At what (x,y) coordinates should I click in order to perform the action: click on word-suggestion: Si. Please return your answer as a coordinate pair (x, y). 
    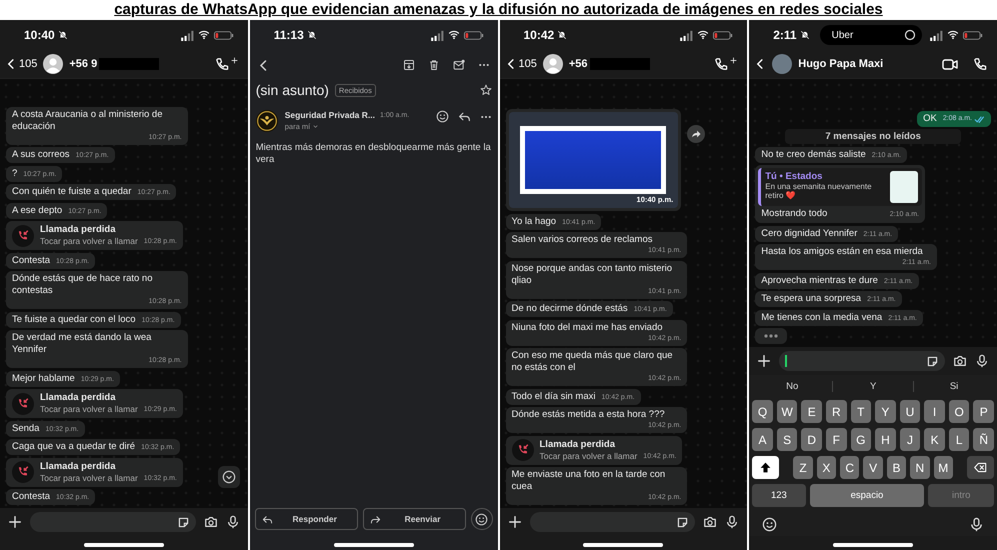
    Looking at the image, I should click on (954, 386).